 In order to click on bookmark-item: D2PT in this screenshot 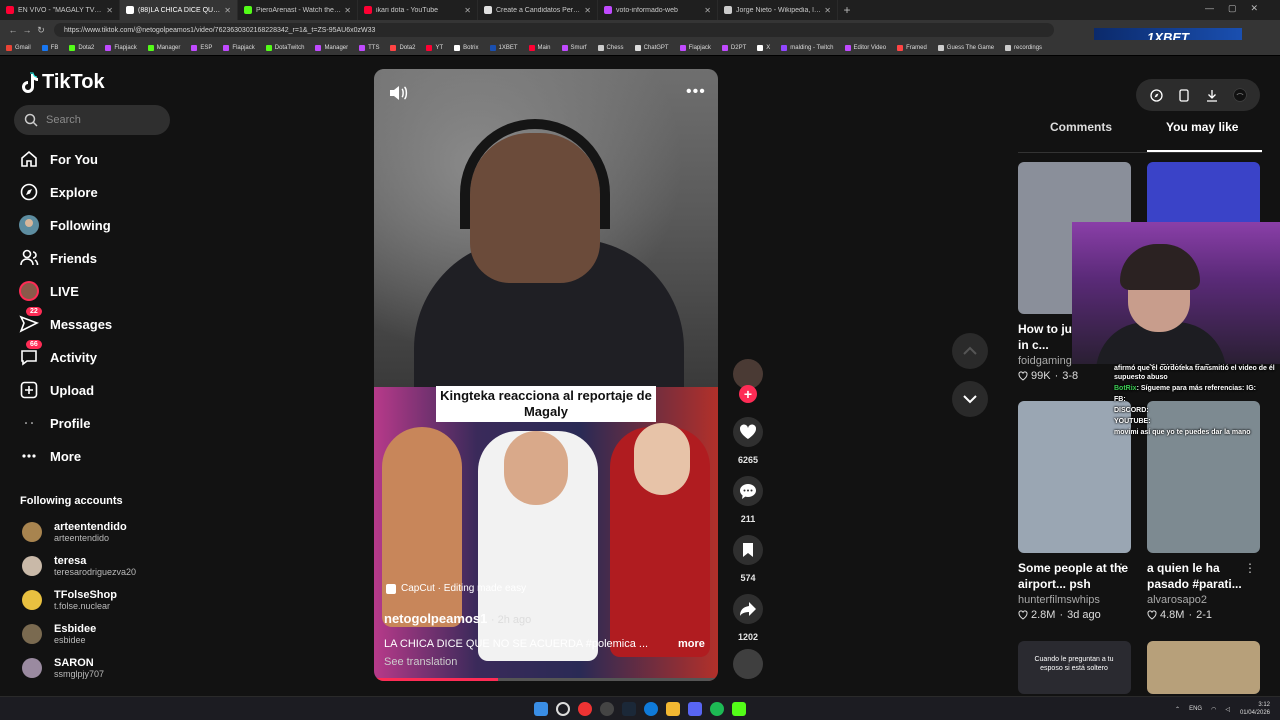, I will do `click(733, 47)`.